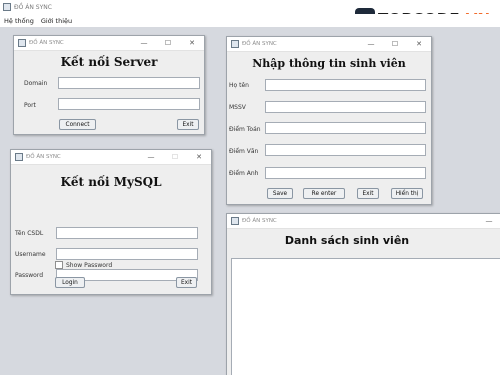 This screenshot has height=375, width=500. I want to click on app-window-icon, so click(7, 7).